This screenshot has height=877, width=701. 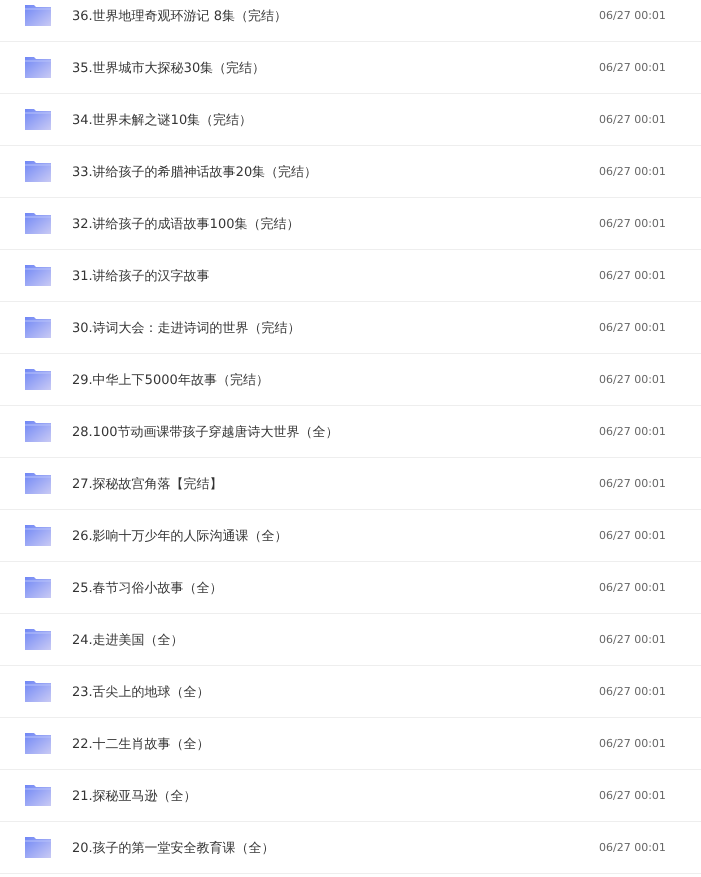 I want to click on folder-name: 22.十二生肖故事（全）, so click(x=335, y=743).